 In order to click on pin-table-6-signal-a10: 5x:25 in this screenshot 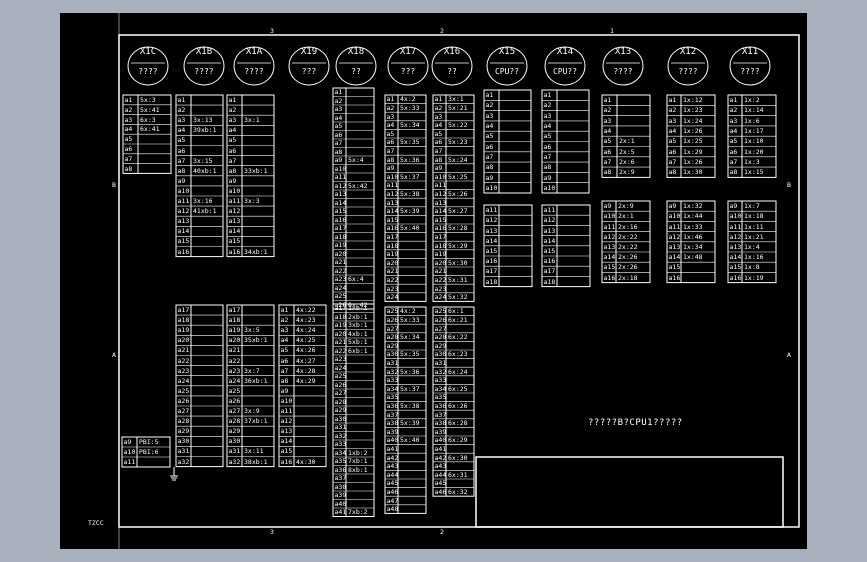, I will do `click(458, 176)`.